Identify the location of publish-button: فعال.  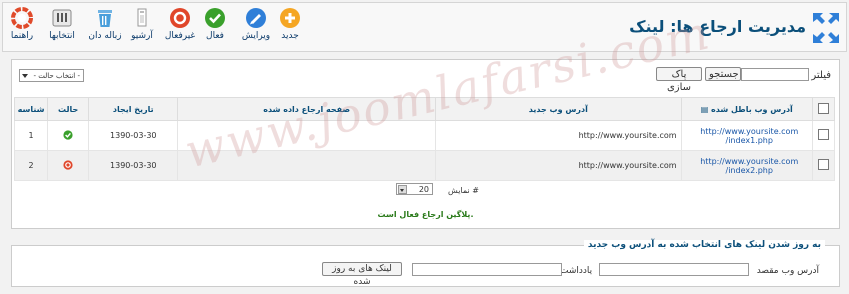
(215, 24).